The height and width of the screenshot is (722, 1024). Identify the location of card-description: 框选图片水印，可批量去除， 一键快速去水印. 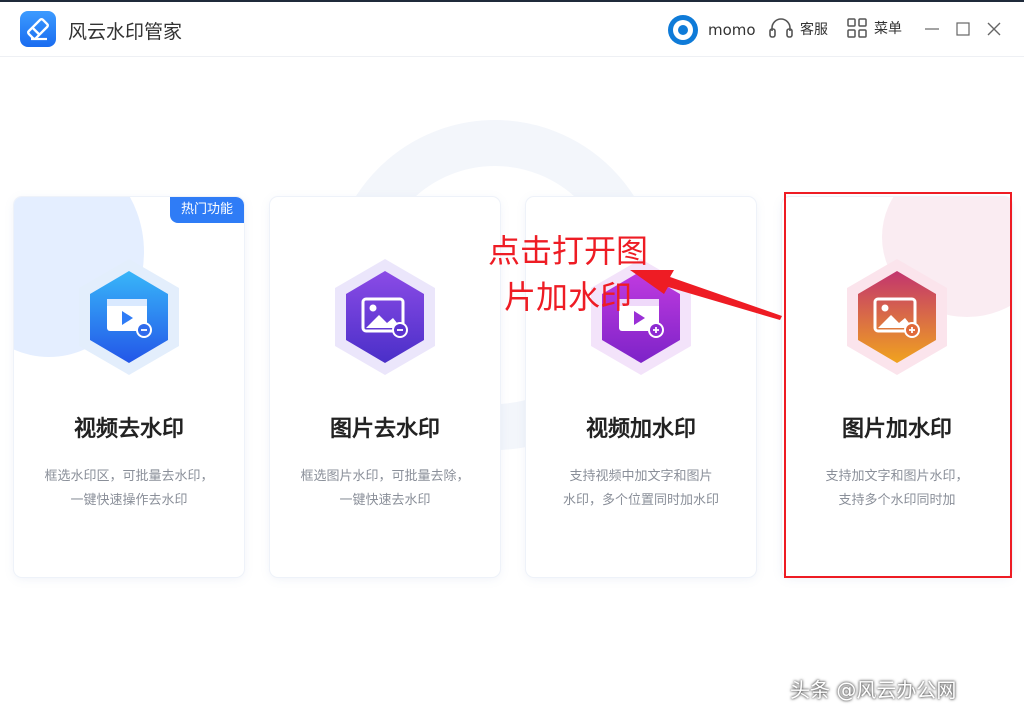
(385, 489).